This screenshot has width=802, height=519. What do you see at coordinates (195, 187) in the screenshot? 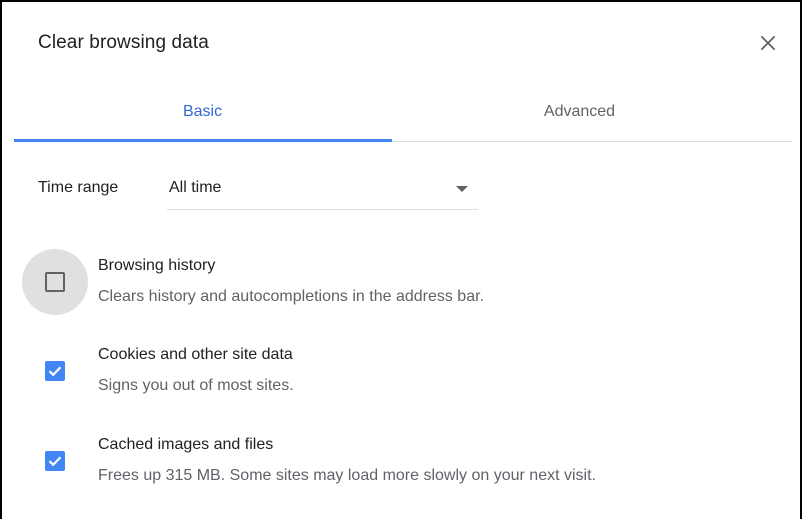
I see `time-range-value: All time` at bounding box center [195, 187].